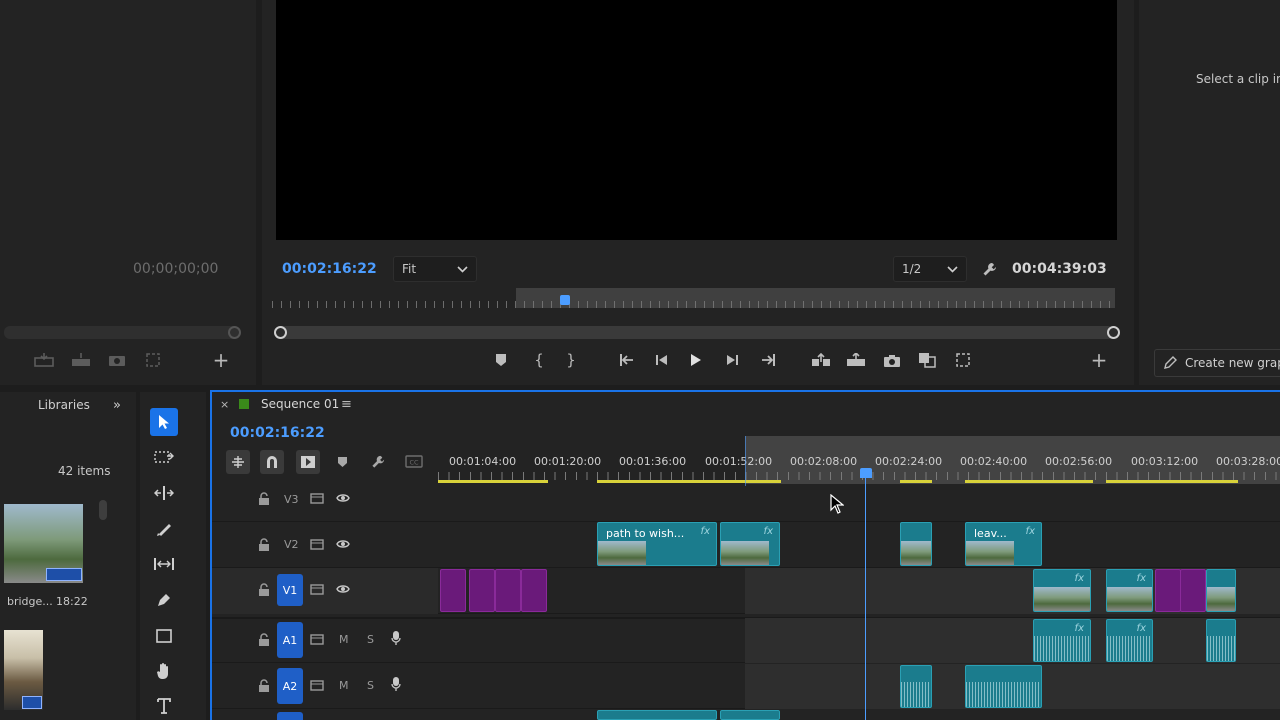 This screenshot has height=720, width=1280. What do you see at coordinates (290, 590) in the screenshot?
I see `source-patch-v1: V1` at bounding box center [290, 590].